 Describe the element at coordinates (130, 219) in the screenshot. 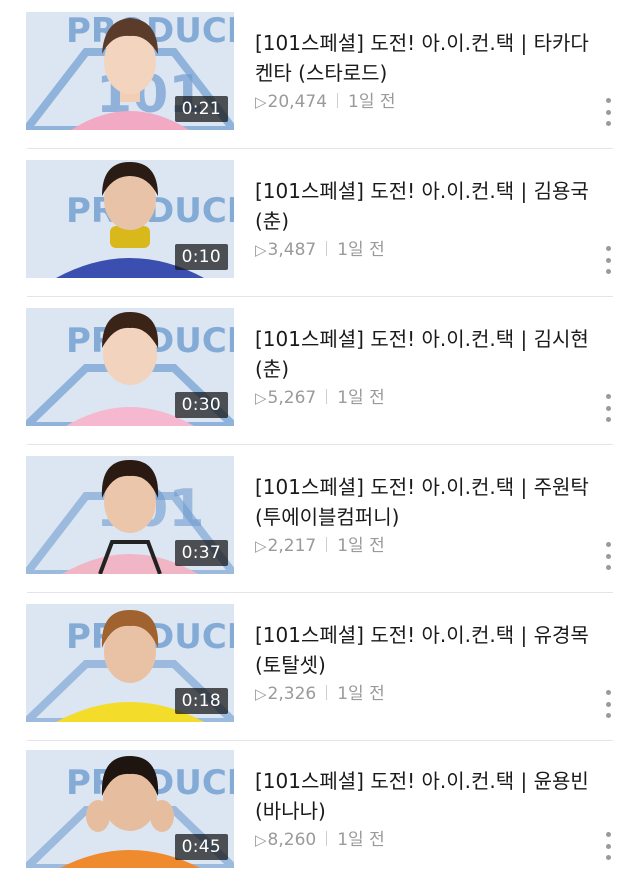

I see `video-thumbnail: PRODUCE 0:10` at that location.